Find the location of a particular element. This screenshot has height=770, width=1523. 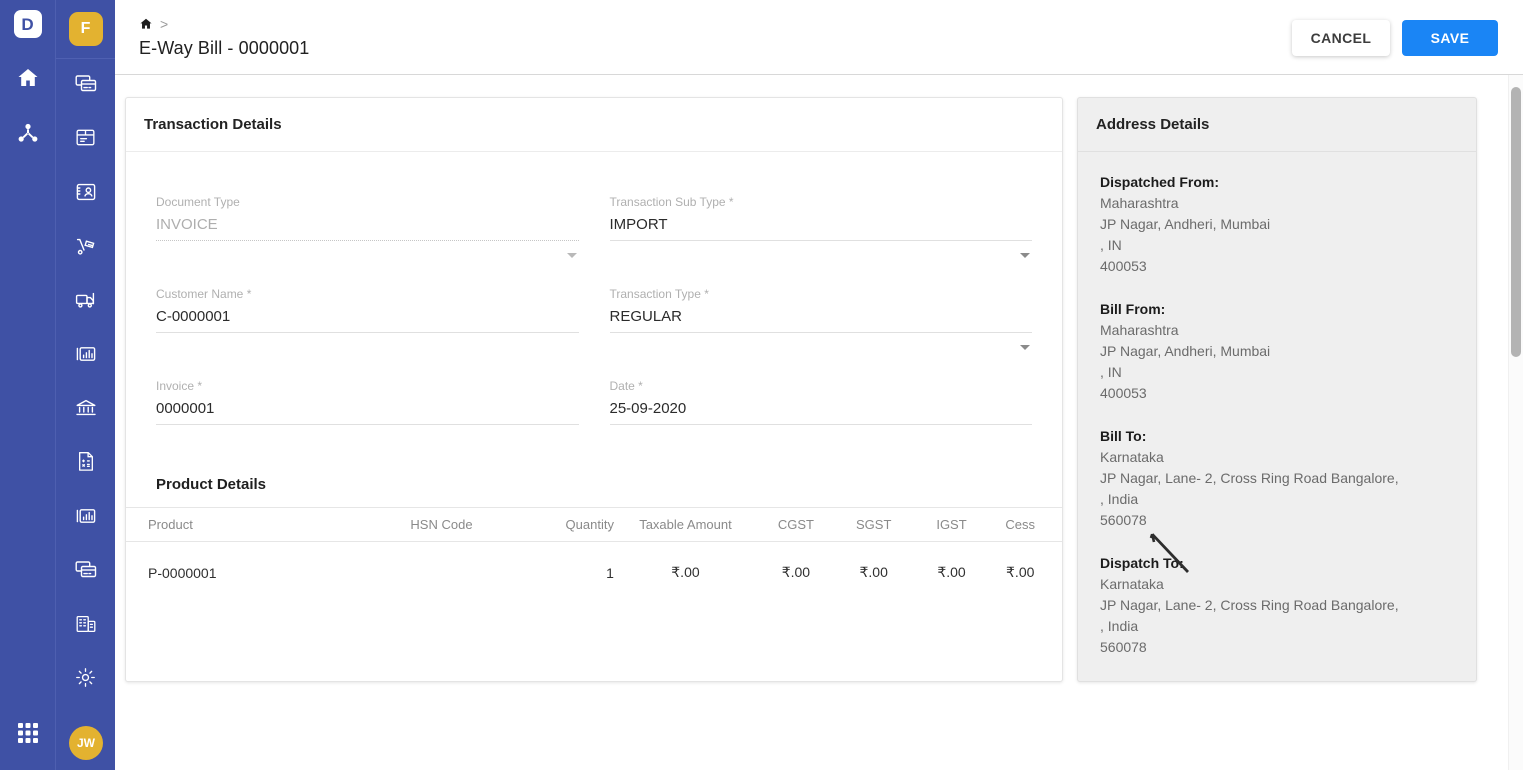

workspace-avatar: F is located at coordinates (85, 29).